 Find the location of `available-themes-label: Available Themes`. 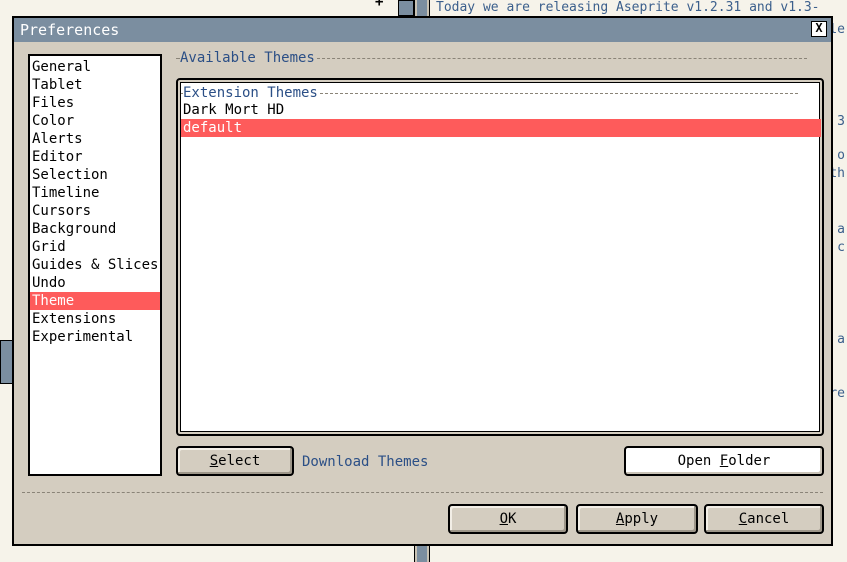

available-themes-label: Available Themes is located at coordinates (247, 58).